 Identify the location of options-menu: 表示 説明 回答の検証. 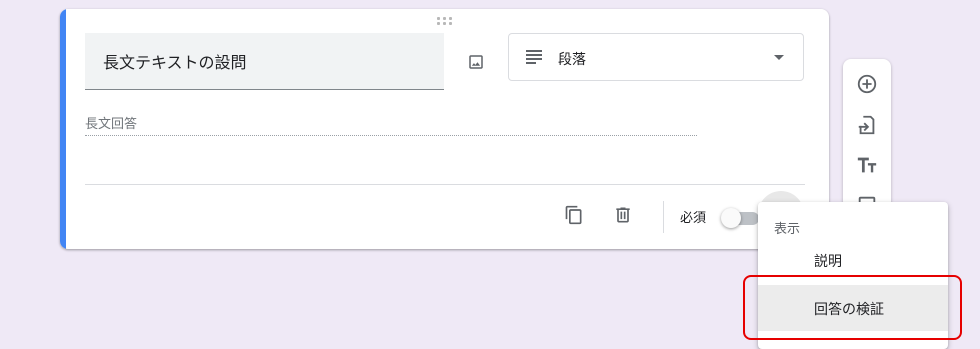
(853, 275).